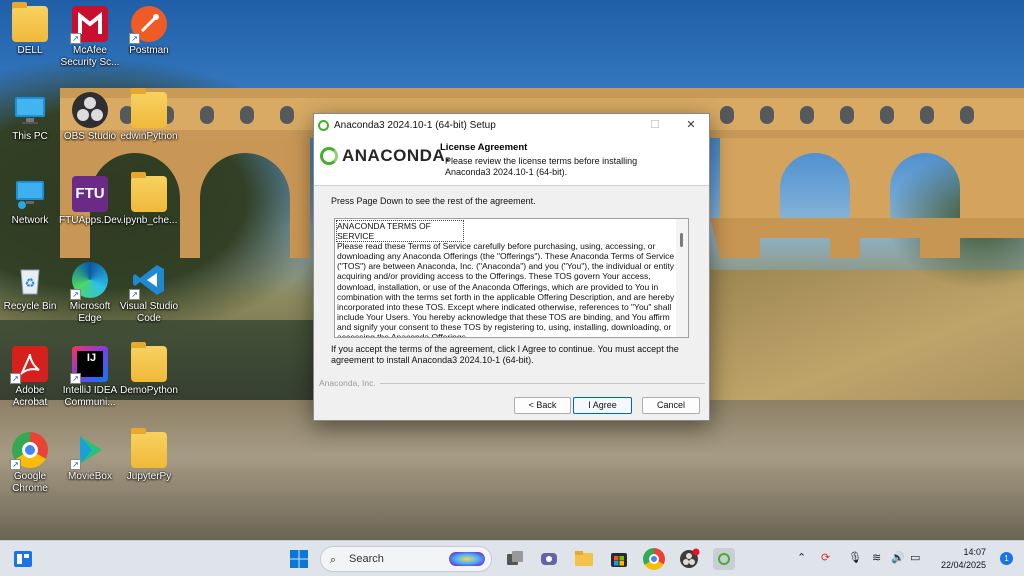 The height and width of the screenshot is (576, 1024). I want to click on brand-footer: Anaconda, Inc., so click(512, 383).